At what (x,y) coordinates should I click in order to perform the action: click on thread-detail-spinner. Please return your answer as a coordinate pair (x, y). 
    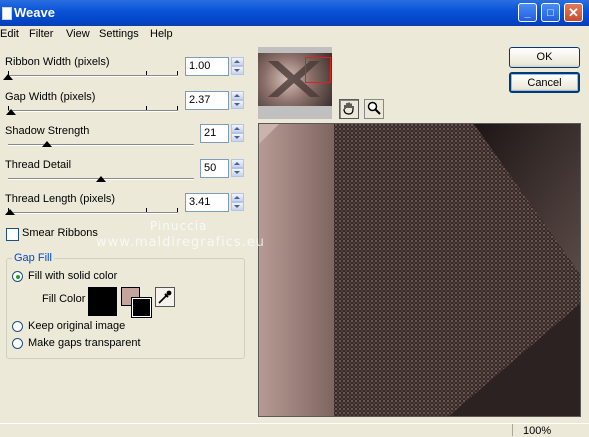
    Looking at the image, I should click on (237, 168).